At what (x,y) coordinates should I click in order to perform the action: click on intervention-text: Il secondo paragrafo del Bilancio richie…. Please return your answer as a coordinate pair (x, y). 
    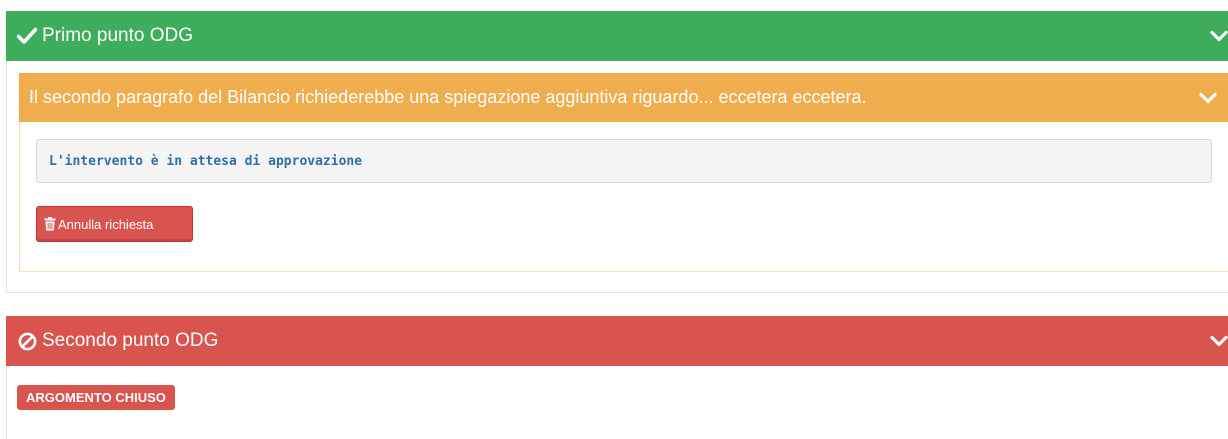
    Looking at the image, I should click on (448, 97).